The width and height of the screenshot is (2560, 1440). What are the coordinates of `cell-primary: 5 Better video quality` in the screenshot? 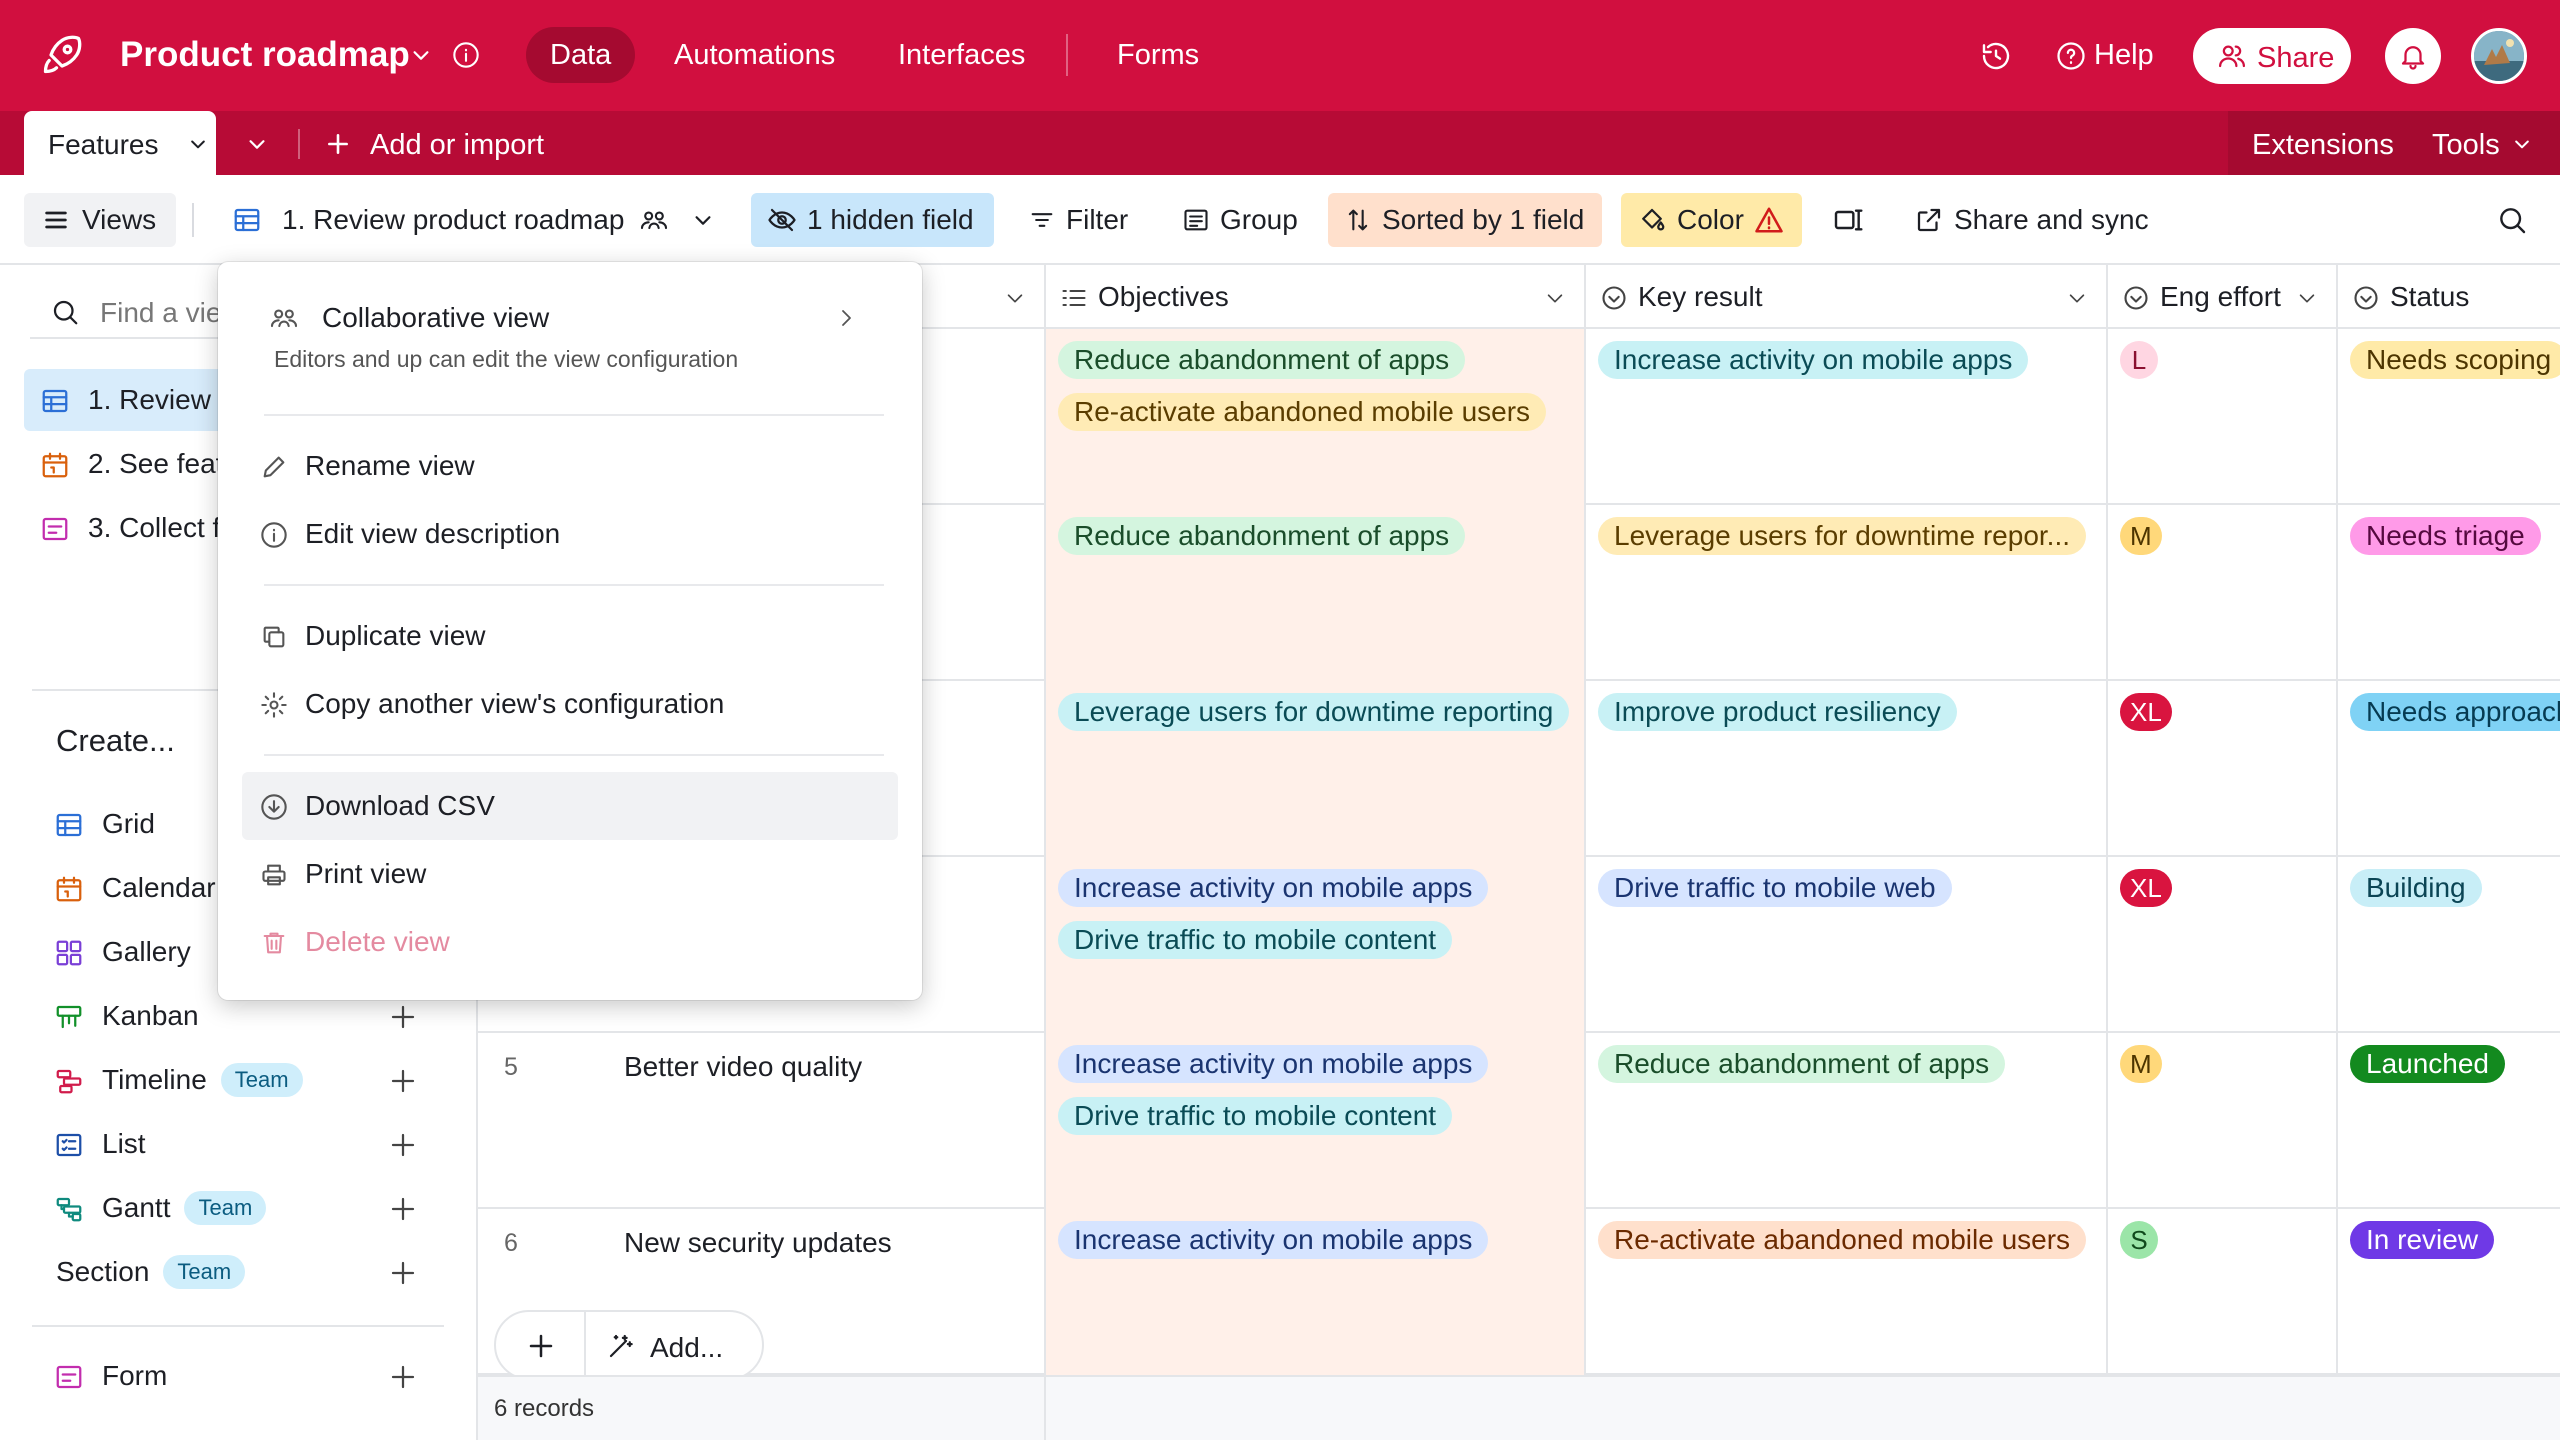 It's located at (762, 1121).